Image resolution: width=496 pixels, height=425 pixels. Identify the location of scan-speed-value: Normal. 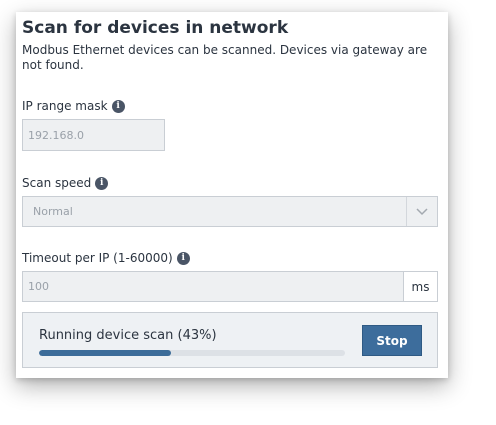
(53, 211).